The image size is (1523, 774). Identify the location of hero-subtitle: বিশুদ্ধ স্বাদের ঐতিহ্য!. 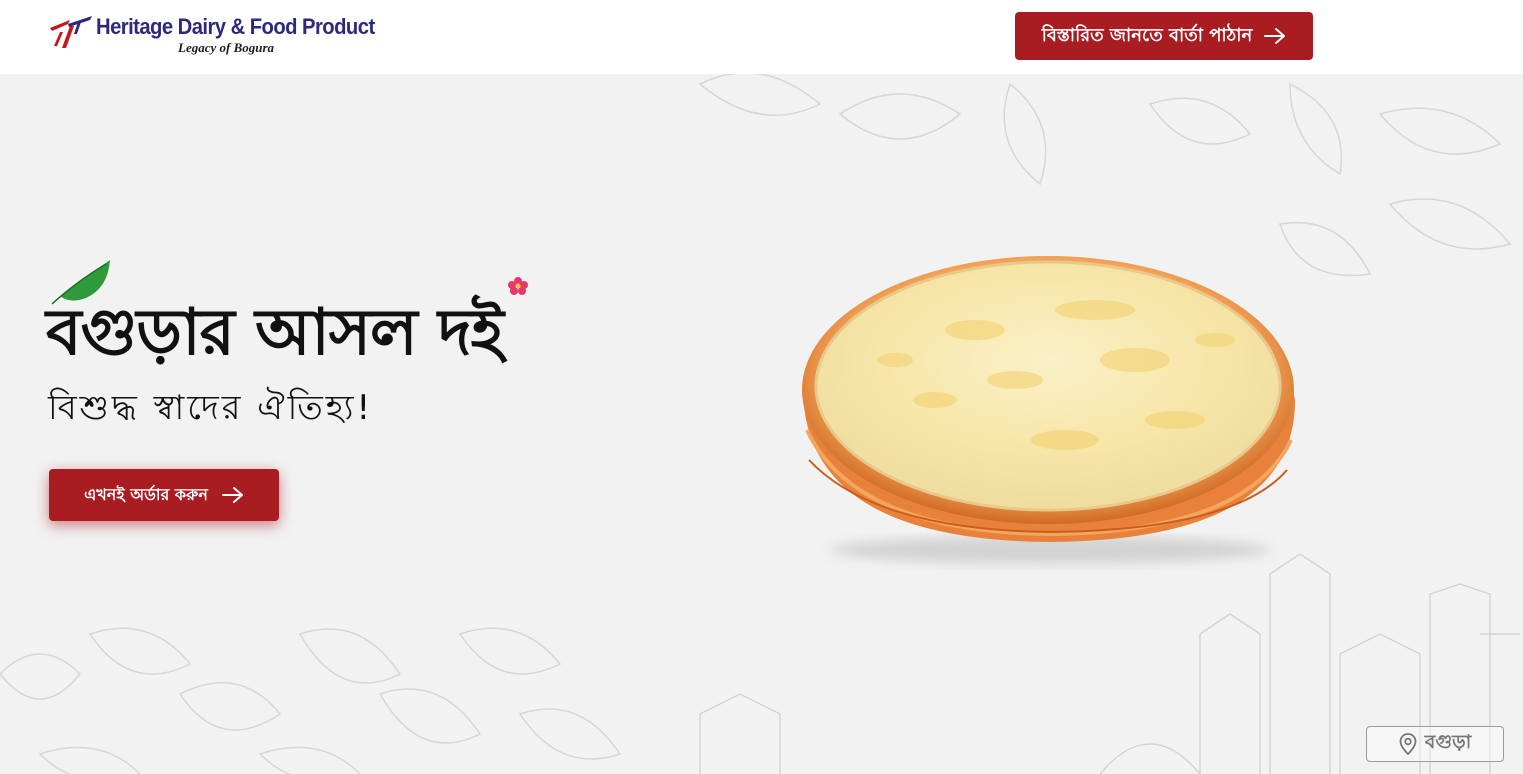
(211, 408).